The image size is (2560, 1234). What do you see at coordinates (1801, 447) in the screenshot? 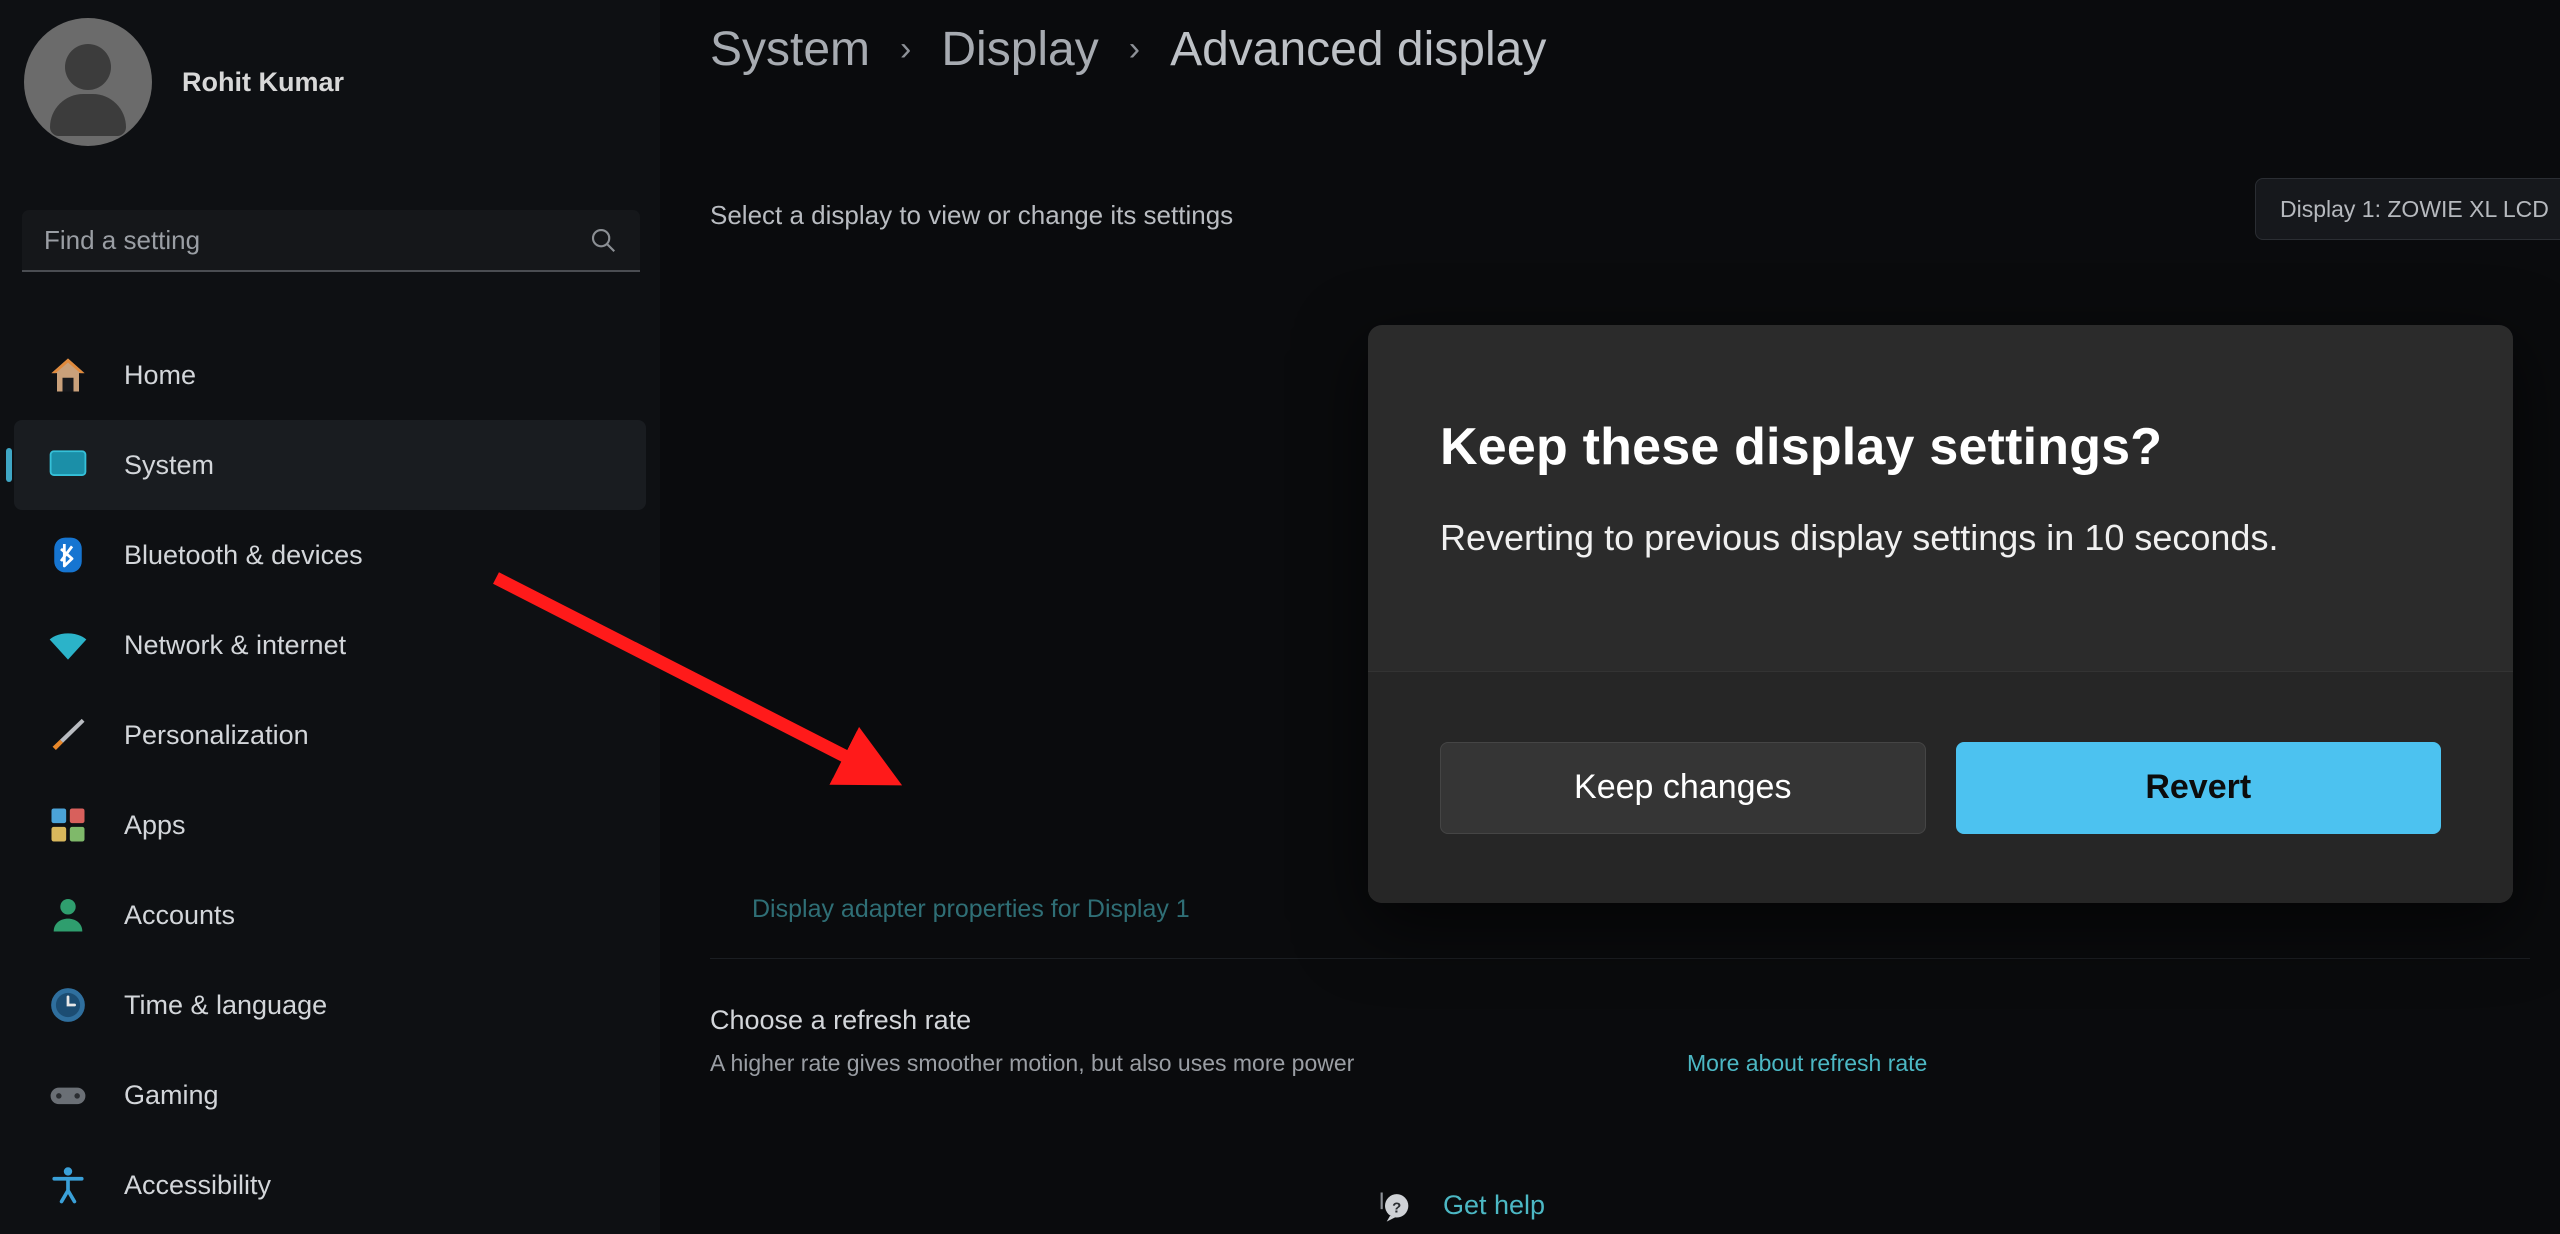
I see `dialog-title: Keep these display settings?` at bounding box center [1801, 447].